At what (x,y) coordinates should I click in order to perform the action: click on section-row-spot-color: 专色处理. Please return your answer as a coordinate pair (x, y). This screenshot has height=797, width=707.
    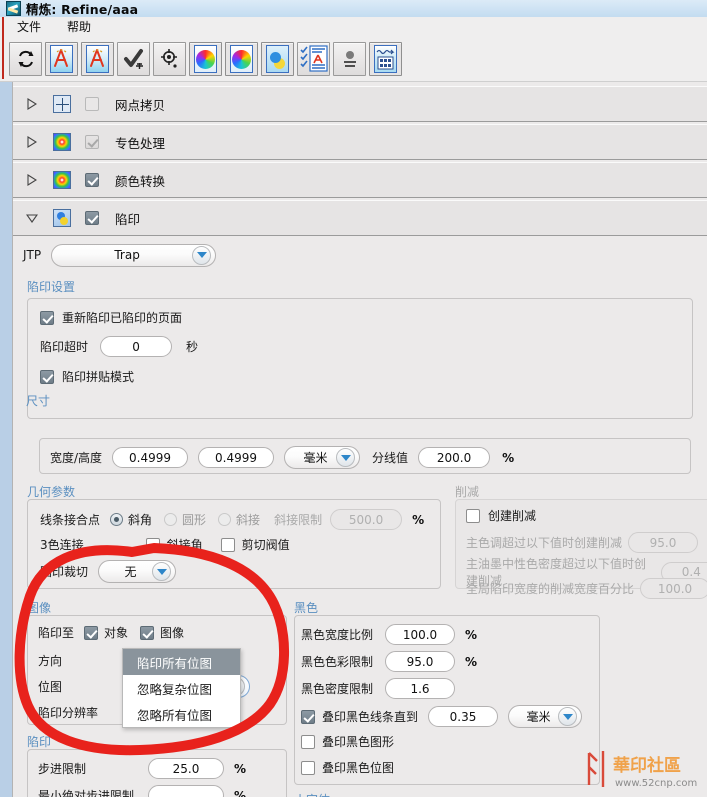
    Looking at the image, I should click on (360, 142).